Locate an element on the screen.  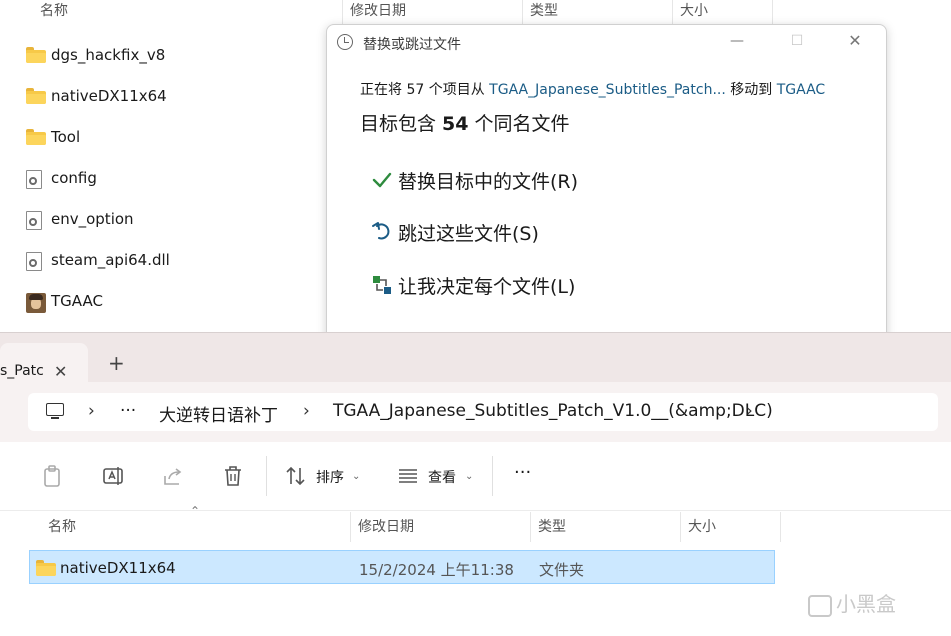
skip-files-option: 跳过这些文件(S) is located at coordinates (471, 234).